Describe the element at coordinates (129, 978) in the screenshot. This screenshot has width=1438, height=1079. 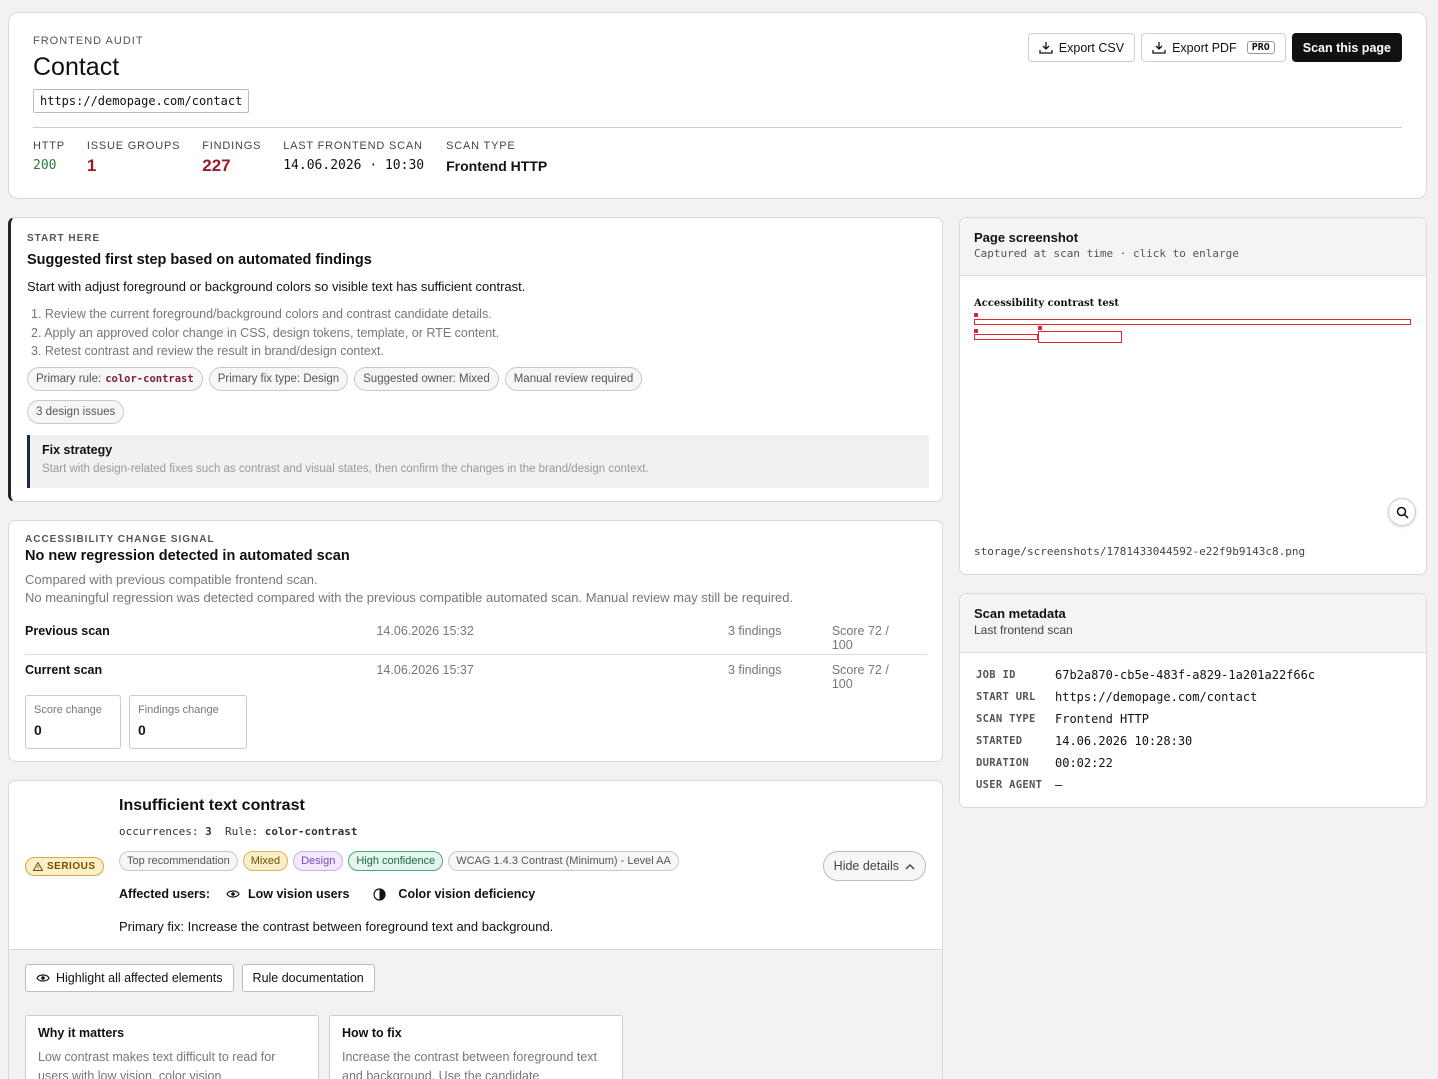
I see `highlight-elements-button: Highlight all affected elements` at that location.